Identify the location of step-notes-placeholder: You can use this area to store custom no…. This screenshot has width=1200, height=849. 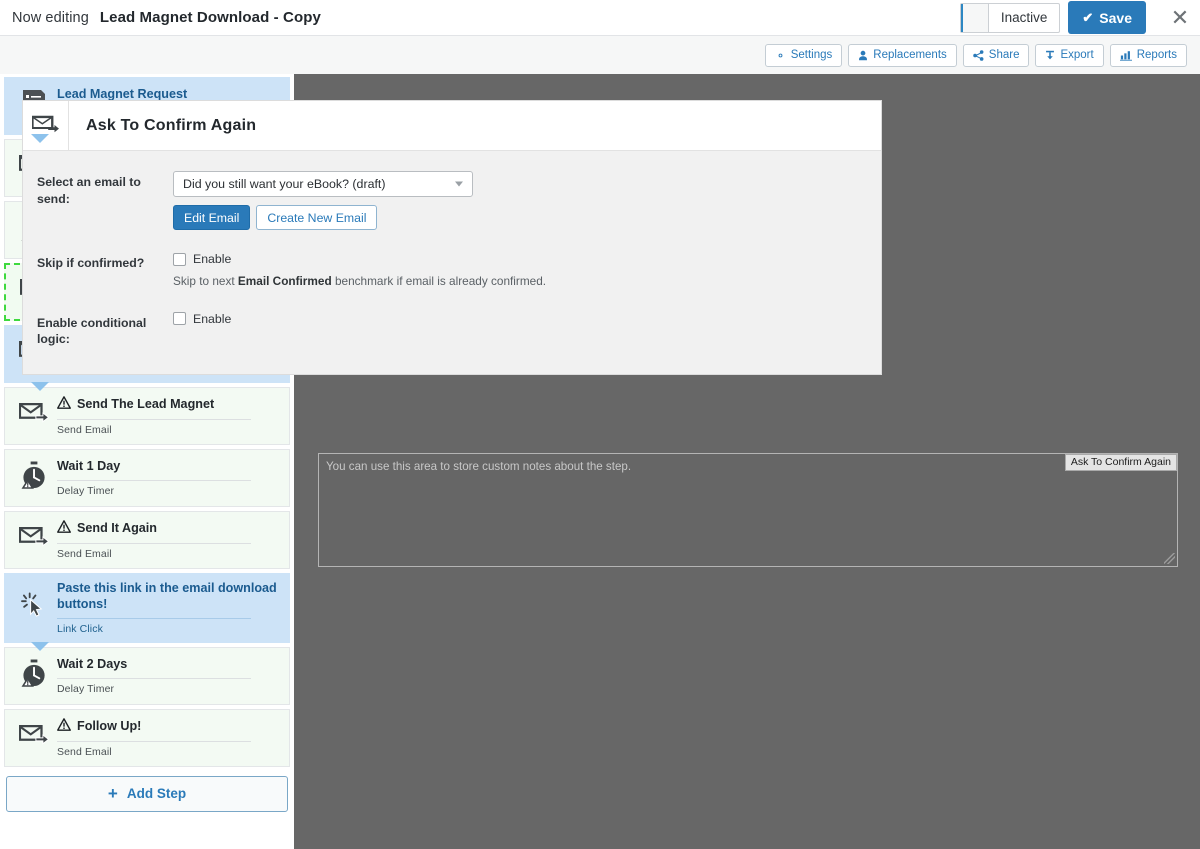
(479, 466).